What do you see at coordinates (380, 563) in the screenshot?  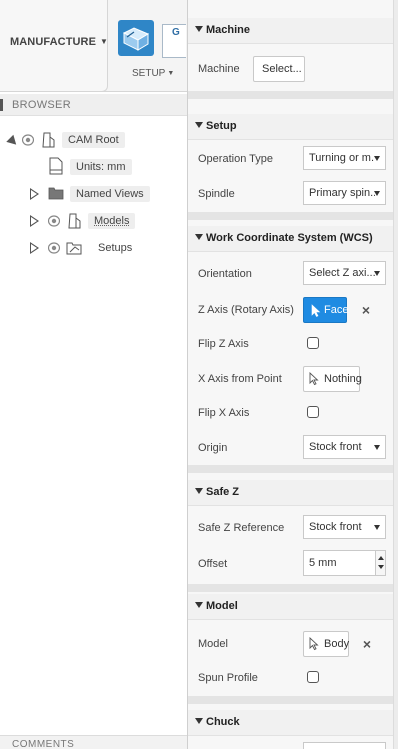 I see `spinner-buttons` at bounding box center [380, 563].